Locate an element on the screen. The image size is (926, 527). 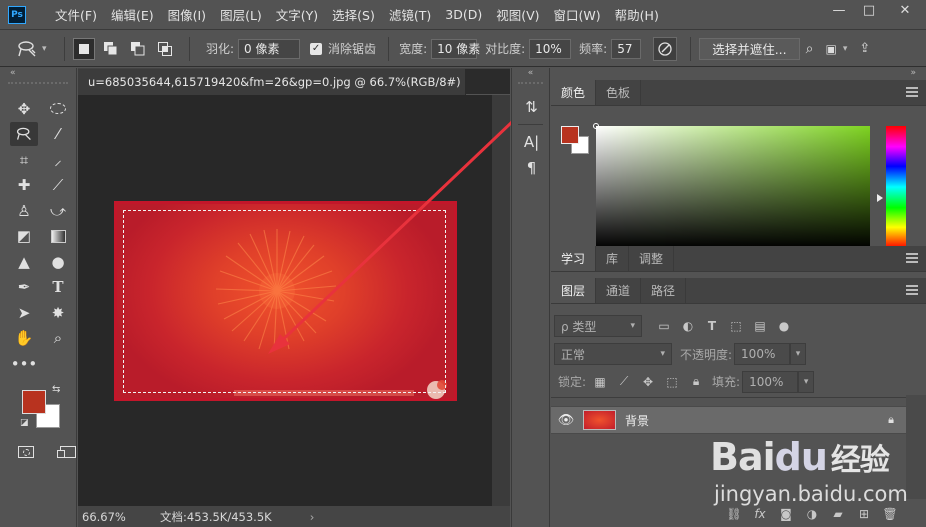
layer-name: 背景 is located at coordinates (637, 420).